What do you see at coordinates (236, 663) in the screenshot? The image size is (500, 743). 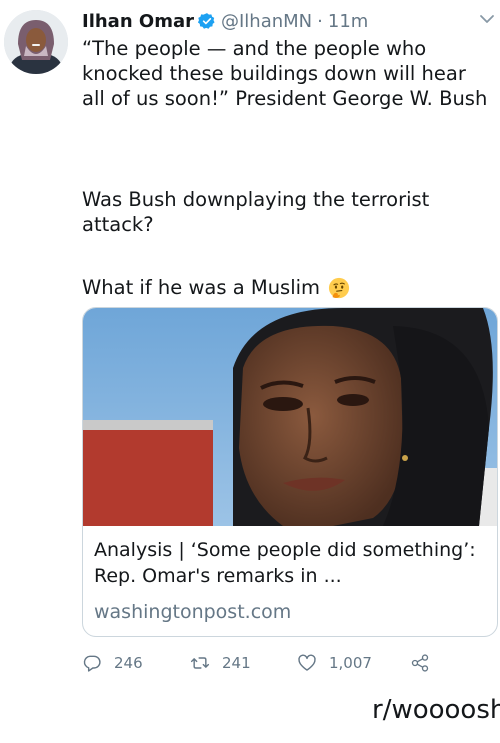 I see `retweet-count: 241` at bounding box center [236, 663].